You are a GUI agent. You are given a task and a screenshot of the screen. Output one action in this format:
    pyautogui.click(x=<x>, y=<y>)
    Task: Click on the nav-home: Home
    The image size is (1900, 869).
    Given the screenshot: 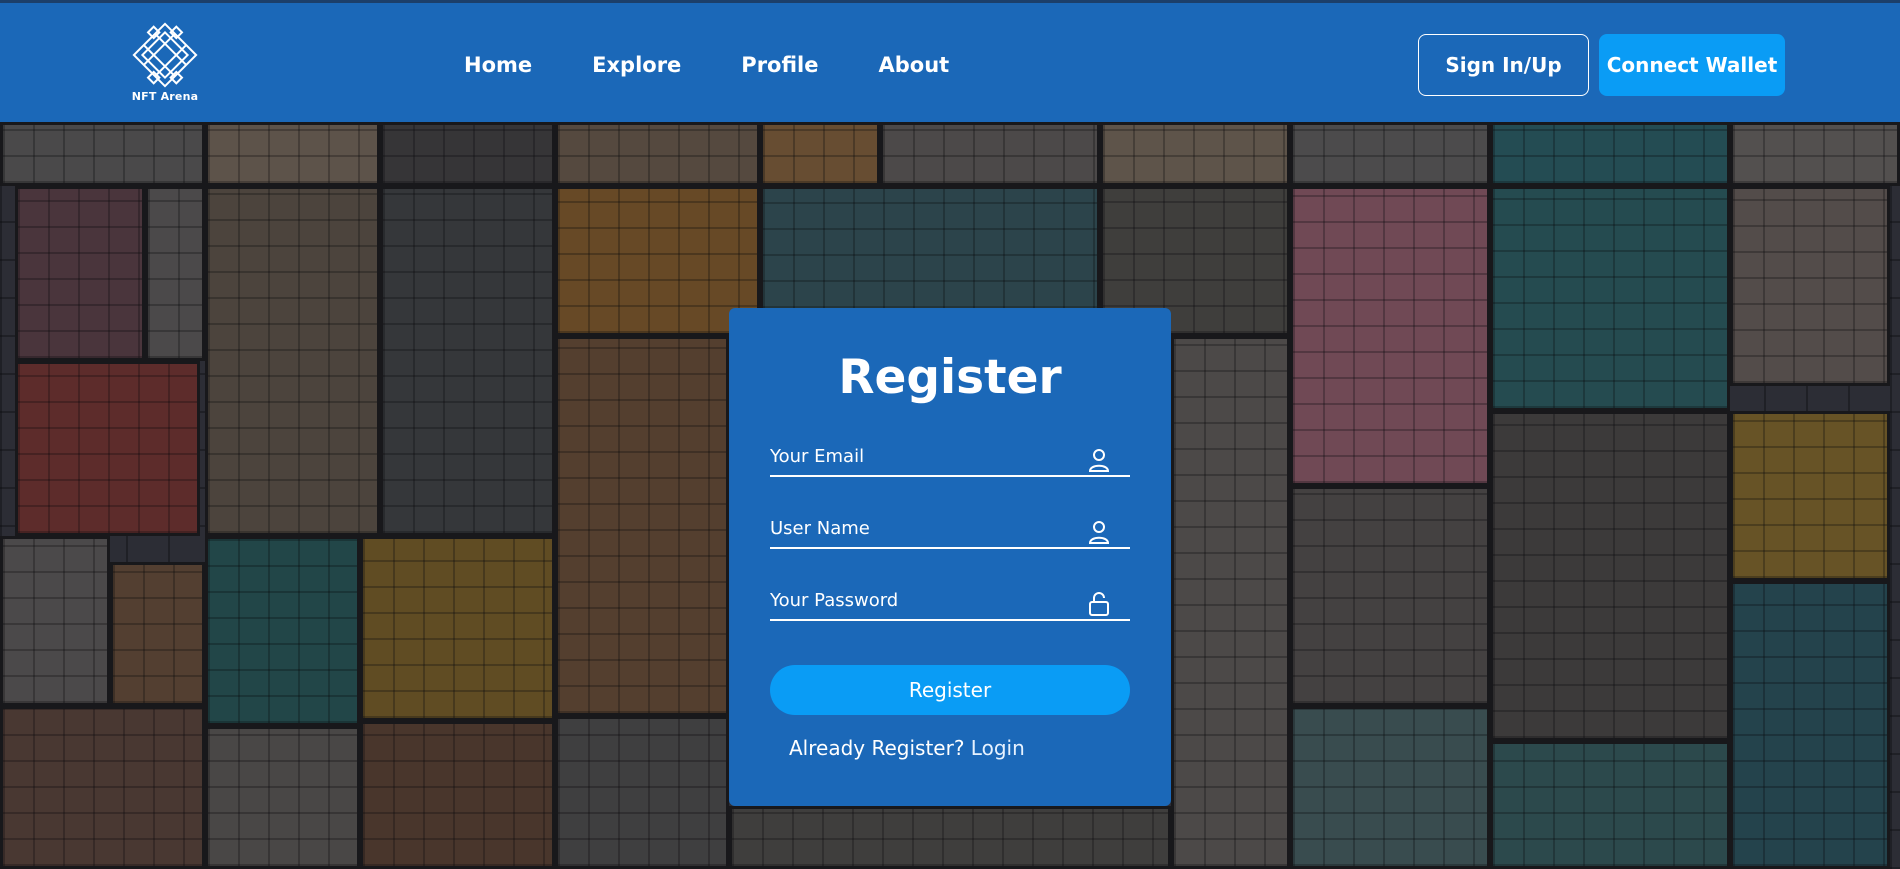 What is the action you would take?
    pyautogui.click(x=498, y=65)
    